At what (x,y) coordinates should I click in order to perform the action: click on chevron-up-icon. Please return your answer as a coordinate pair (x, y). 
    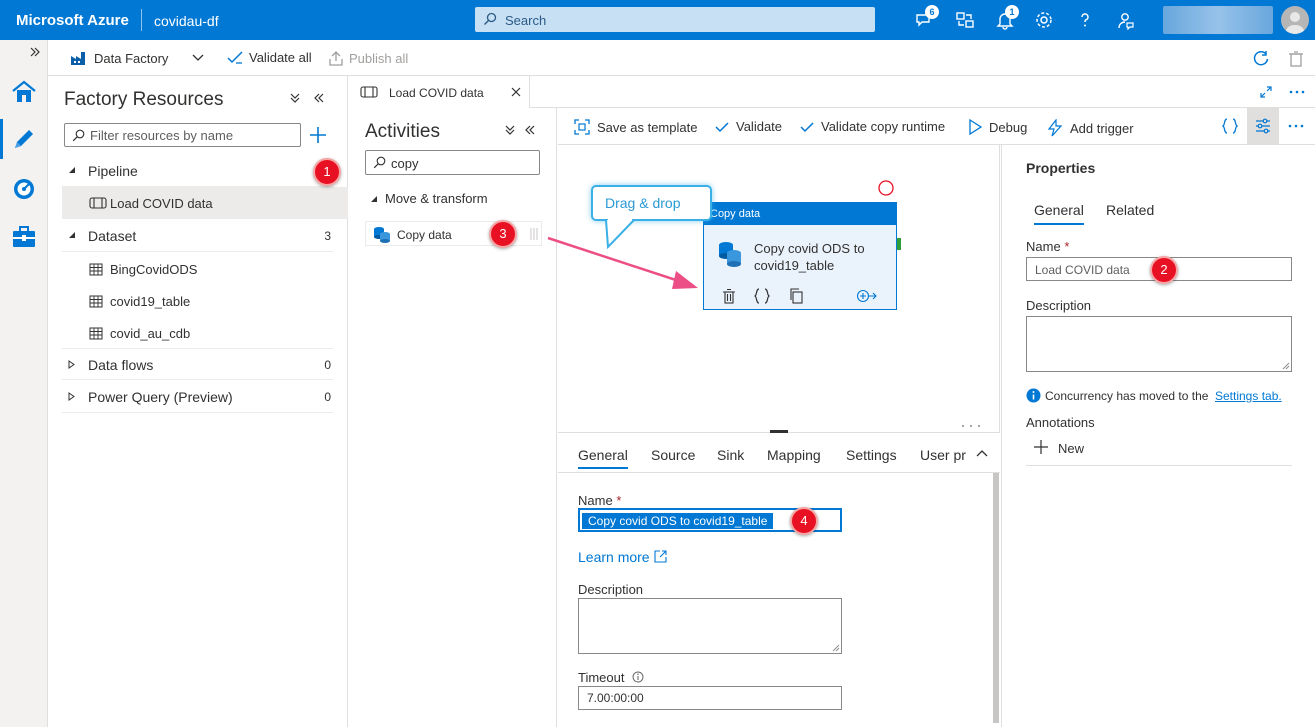
    Looking at the image, I should click on (982, 453).